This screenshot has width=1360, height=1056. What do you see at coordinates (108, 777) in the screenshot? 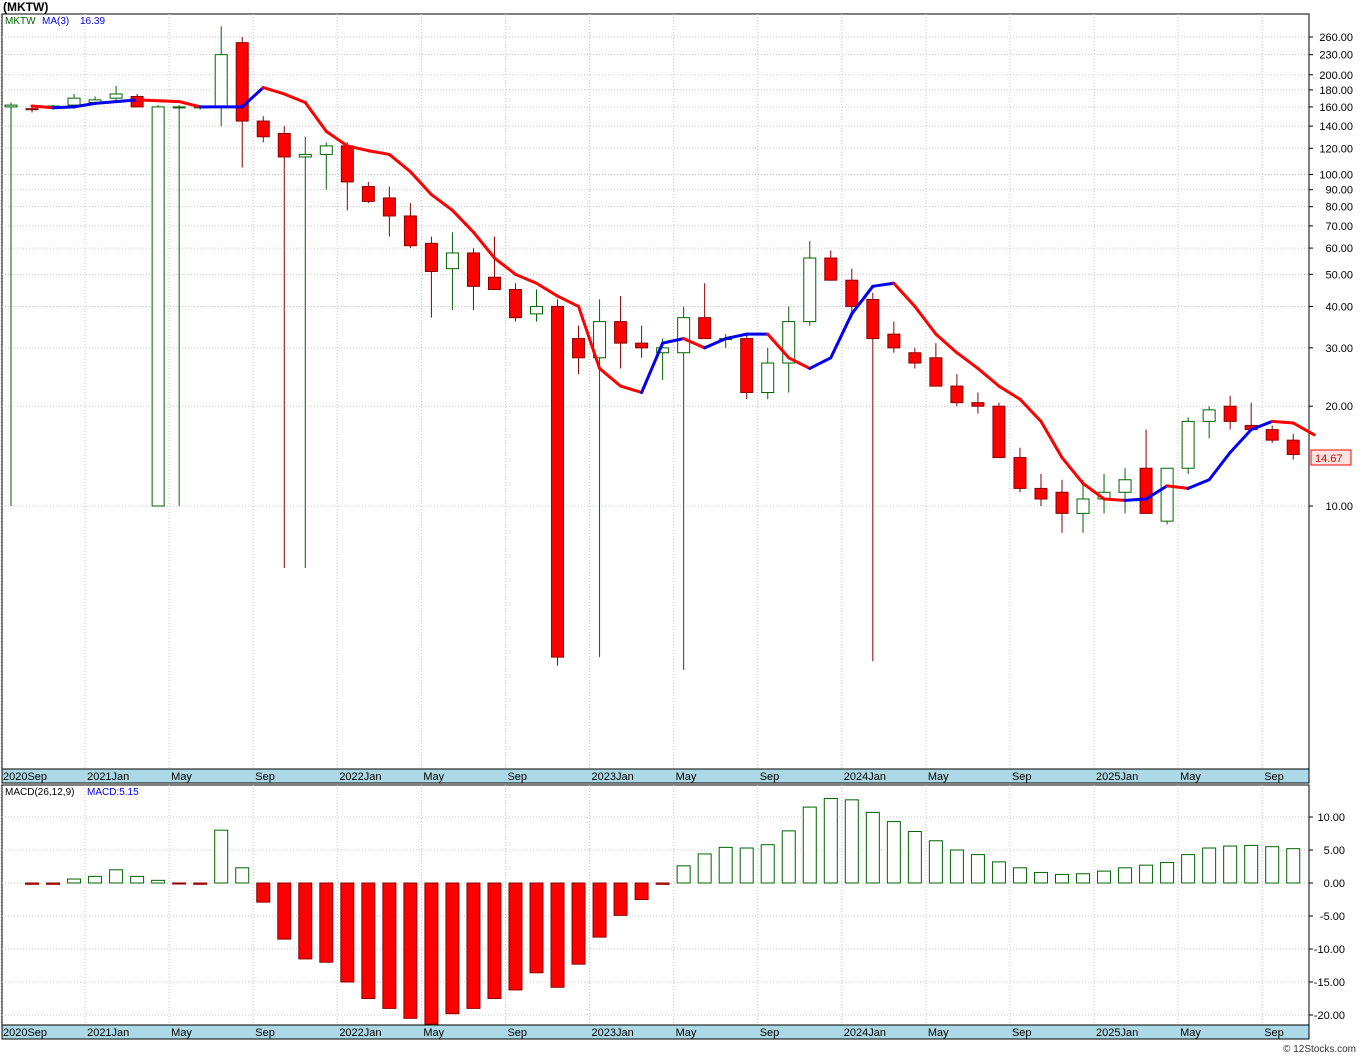
I see `price-x-label: 2021Jan` at bounding box center [108, 777].